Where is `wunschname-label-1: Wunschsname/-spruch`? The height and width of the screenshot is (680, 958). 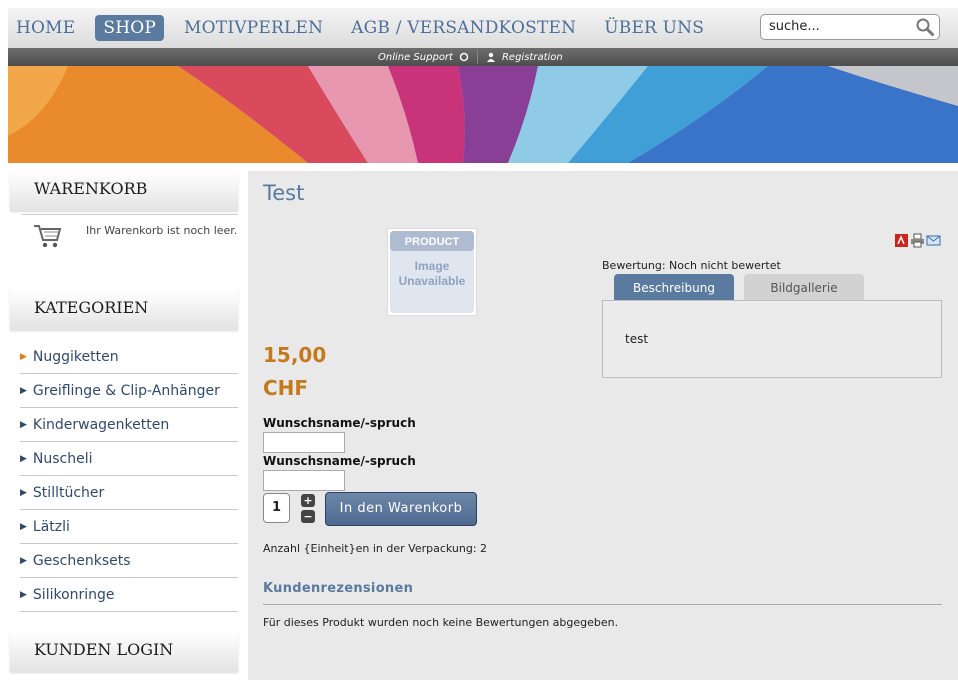 wunschname-label-1: Wunschsname/-spruch is located at coordinates (339, 423).